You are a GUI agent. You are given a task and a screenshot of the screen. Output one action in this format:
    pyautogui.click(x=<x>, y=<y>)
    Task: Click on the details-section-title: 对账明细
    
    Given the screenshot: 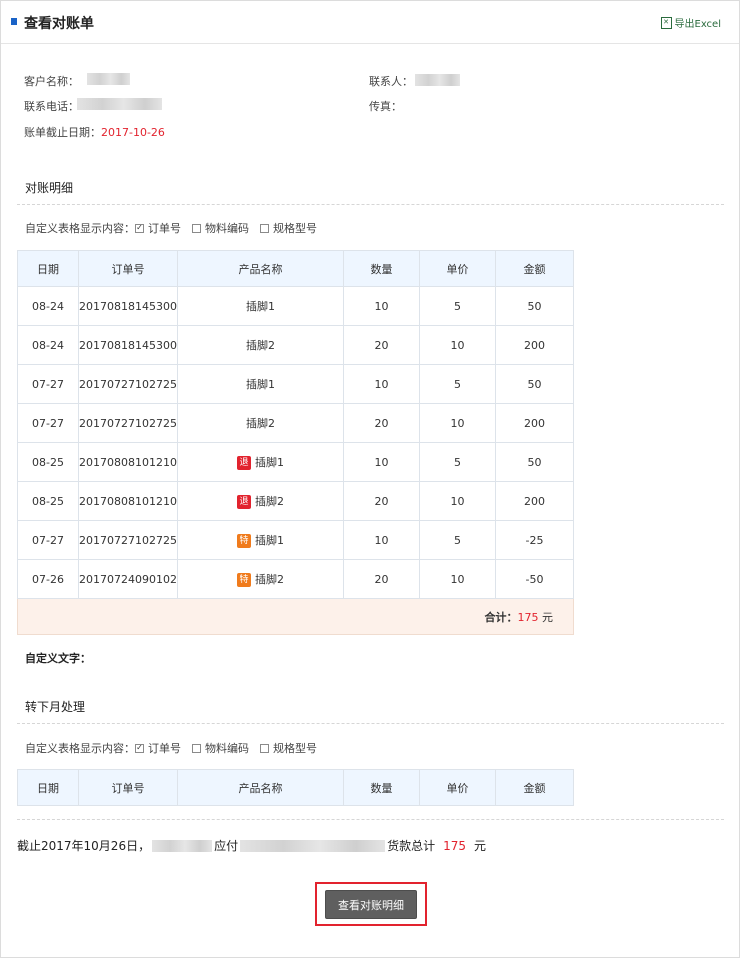 What is the action you would take?
    pyautogui.click(x=49, y=188)
    